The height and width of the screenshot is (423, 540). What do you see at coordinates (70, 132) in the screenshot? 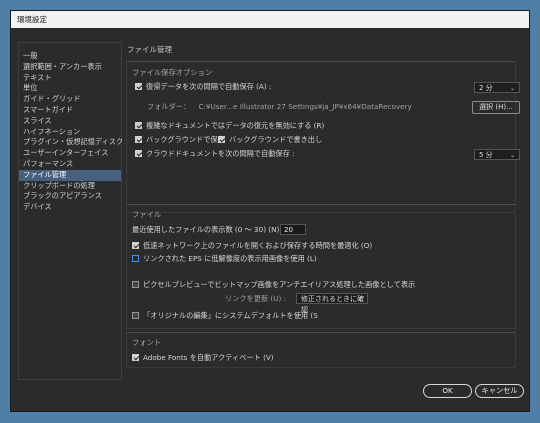
I see `sidebar-item-hyphenation: ハイフネーション` at bounding box center [70, 132].